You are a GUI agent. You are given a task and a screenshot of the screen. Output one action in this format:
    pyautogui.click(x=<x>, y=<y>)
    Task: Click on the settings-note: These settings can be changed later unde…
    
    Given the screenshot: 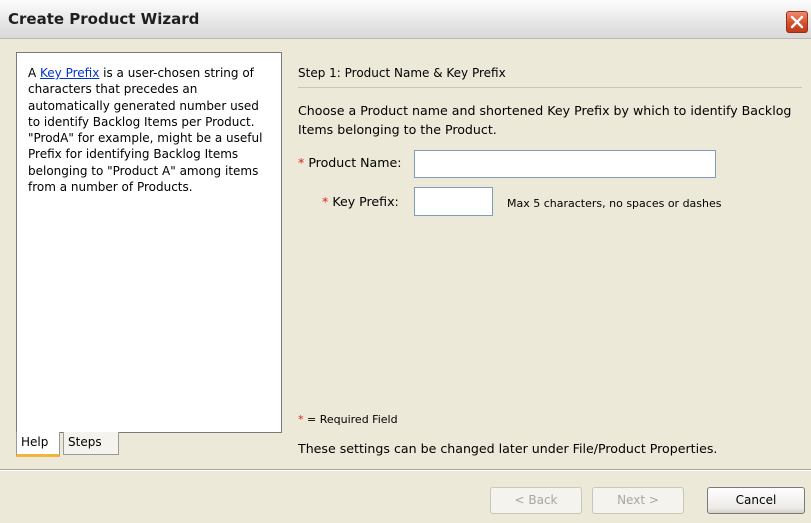 What is the action you would take?
    pyautogui.click(x=508, y=448)
    